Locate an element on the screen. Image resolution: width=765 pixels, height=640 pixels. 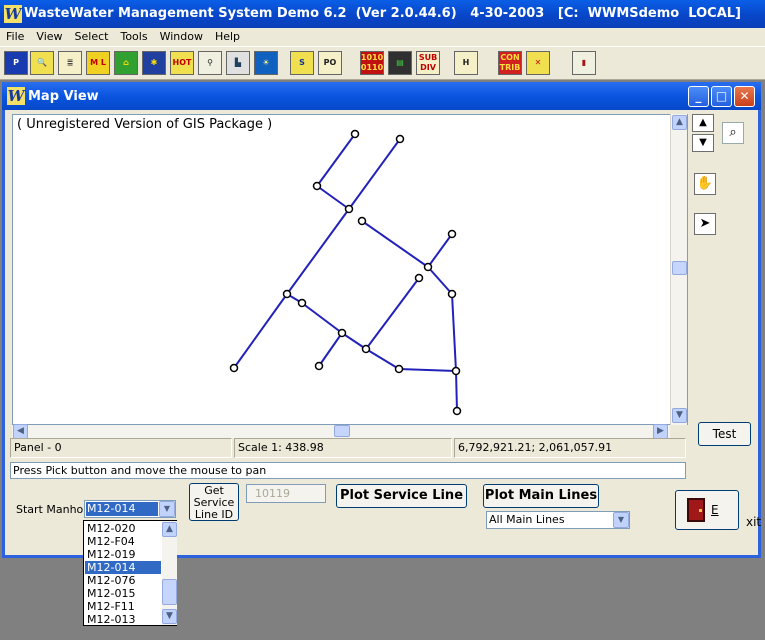
dropdown-option: M12-013 is located at coordinates (123, 619).